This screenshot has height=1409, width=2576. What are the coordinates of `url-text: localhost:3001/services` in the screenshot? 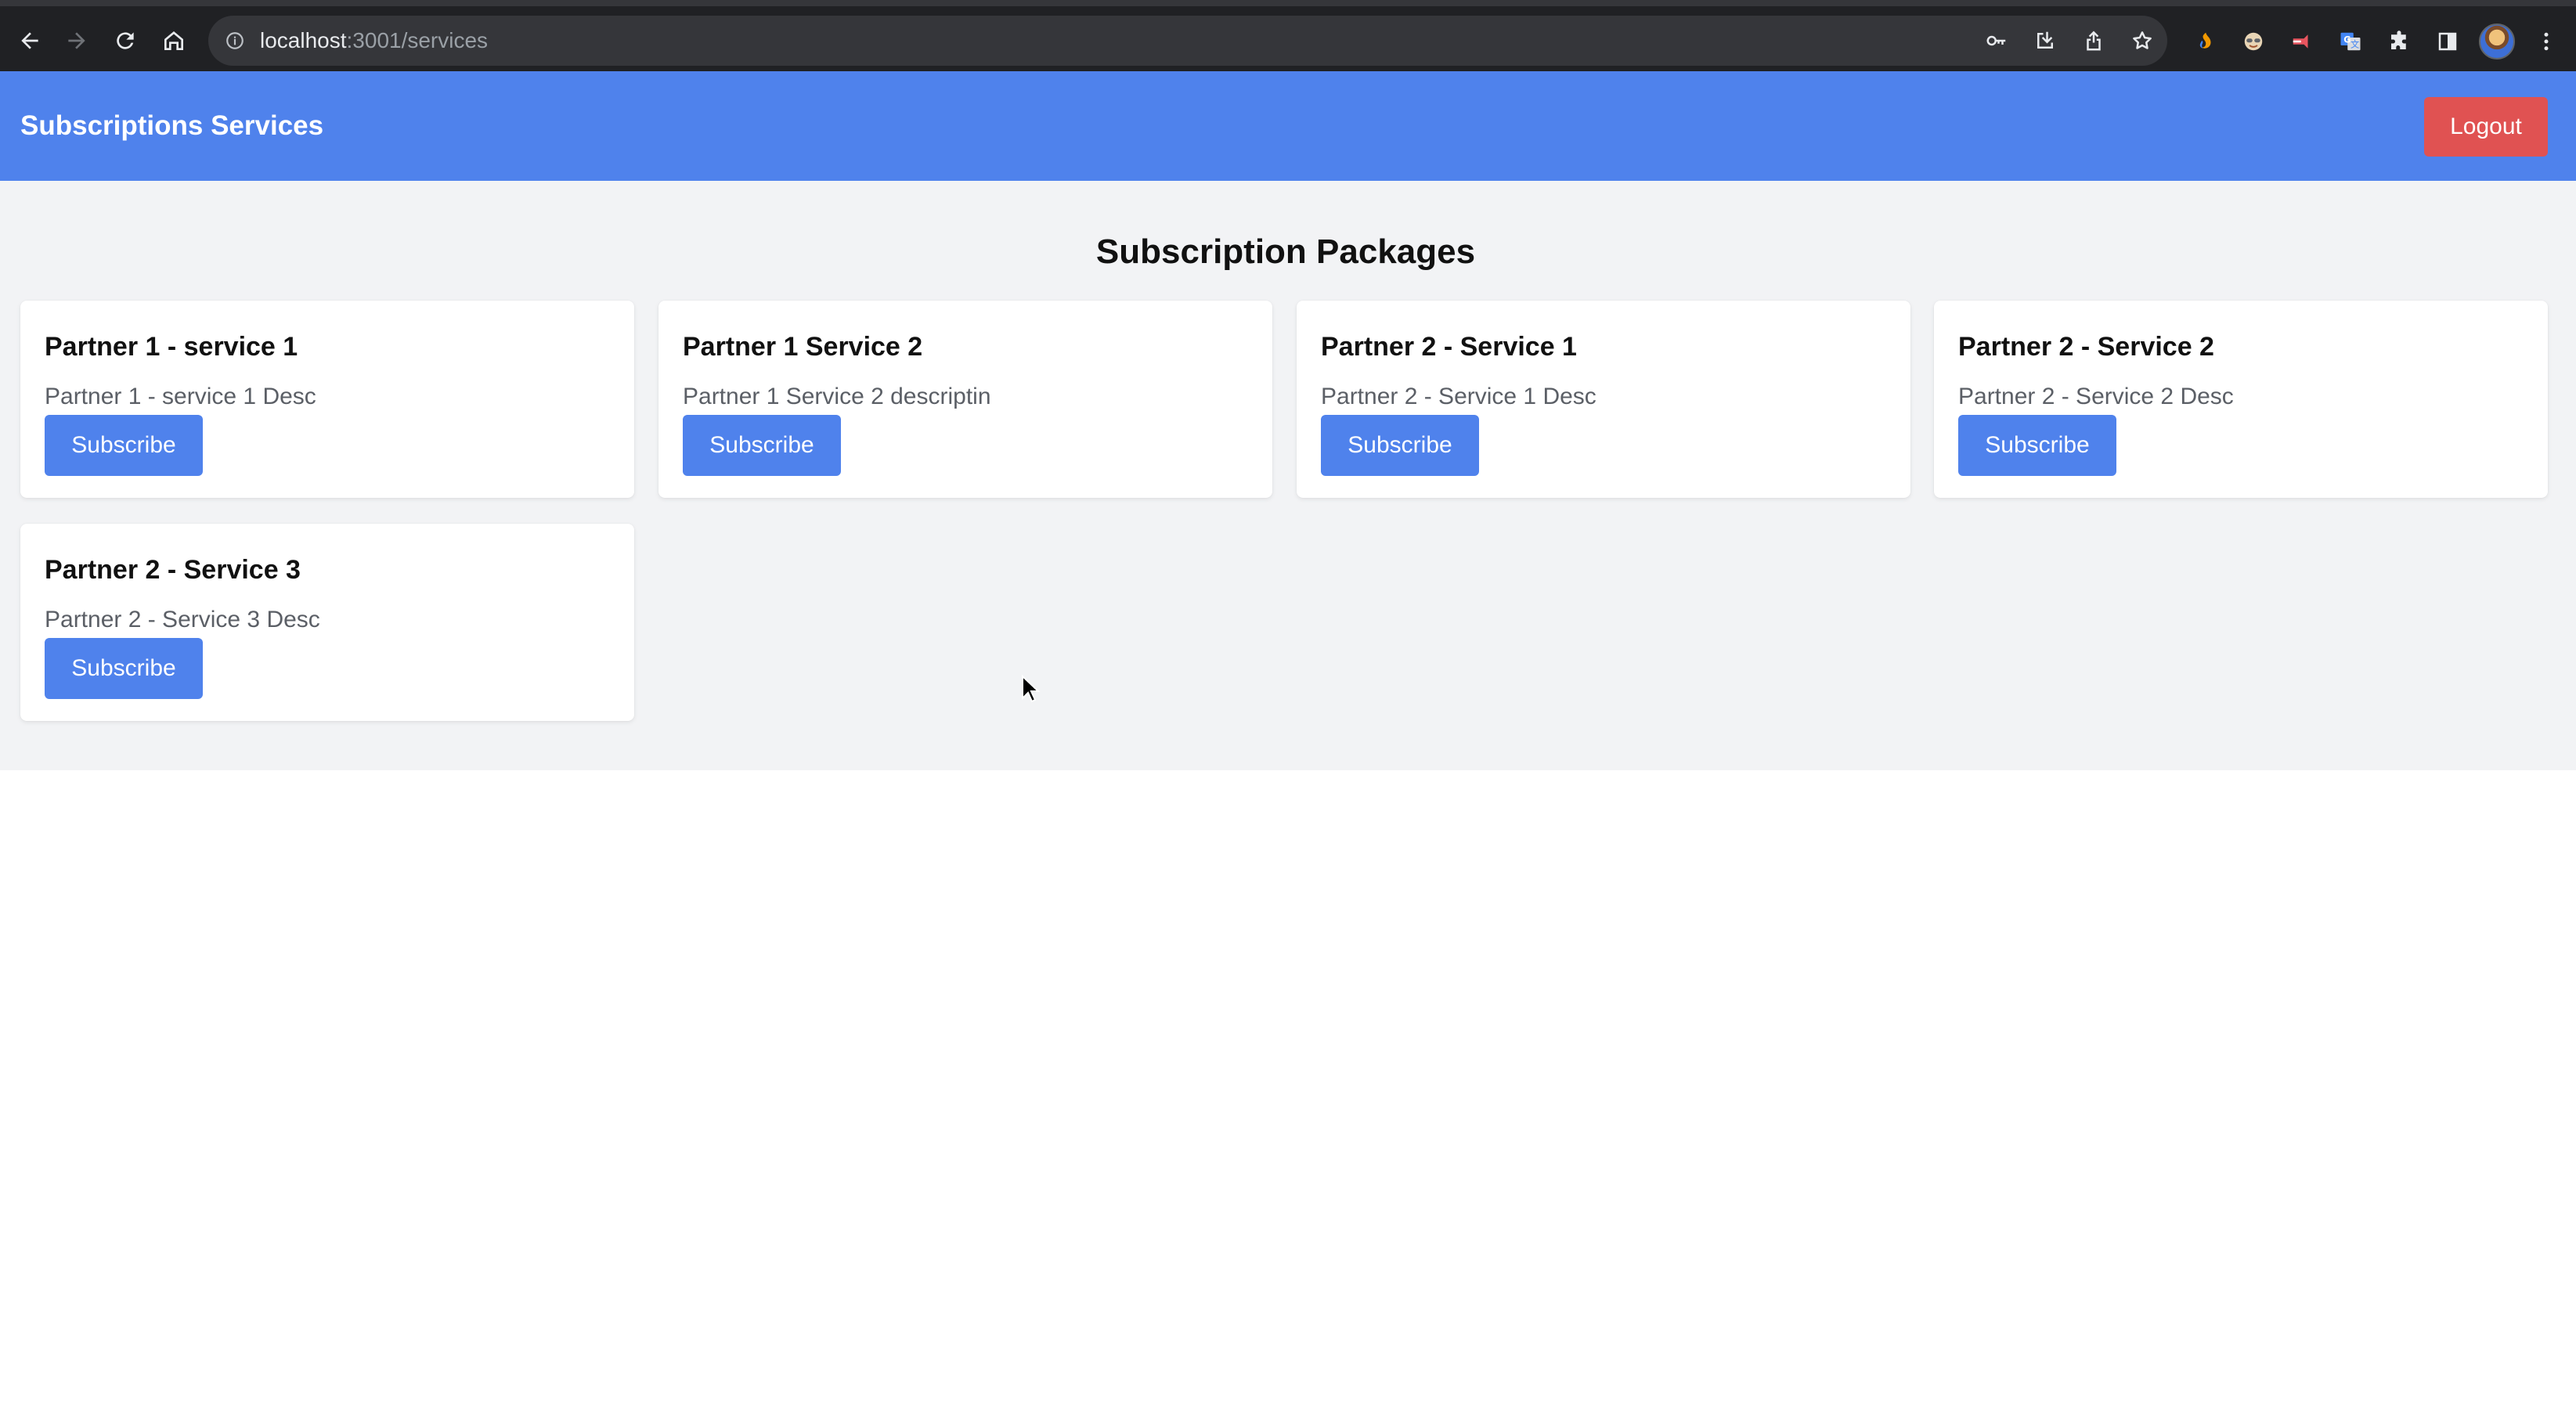 It's located at (374, 40).